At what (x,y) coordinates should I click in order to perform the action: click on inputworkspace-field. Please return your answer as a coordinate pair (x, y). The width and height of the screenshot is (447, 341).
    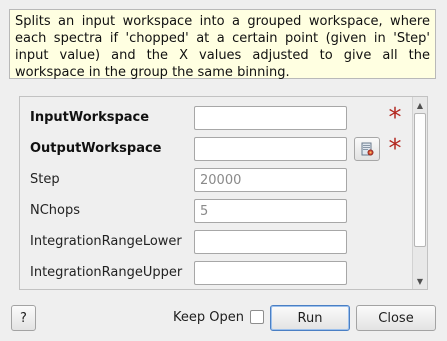
    Looking at the image, I should click on (270, 118).